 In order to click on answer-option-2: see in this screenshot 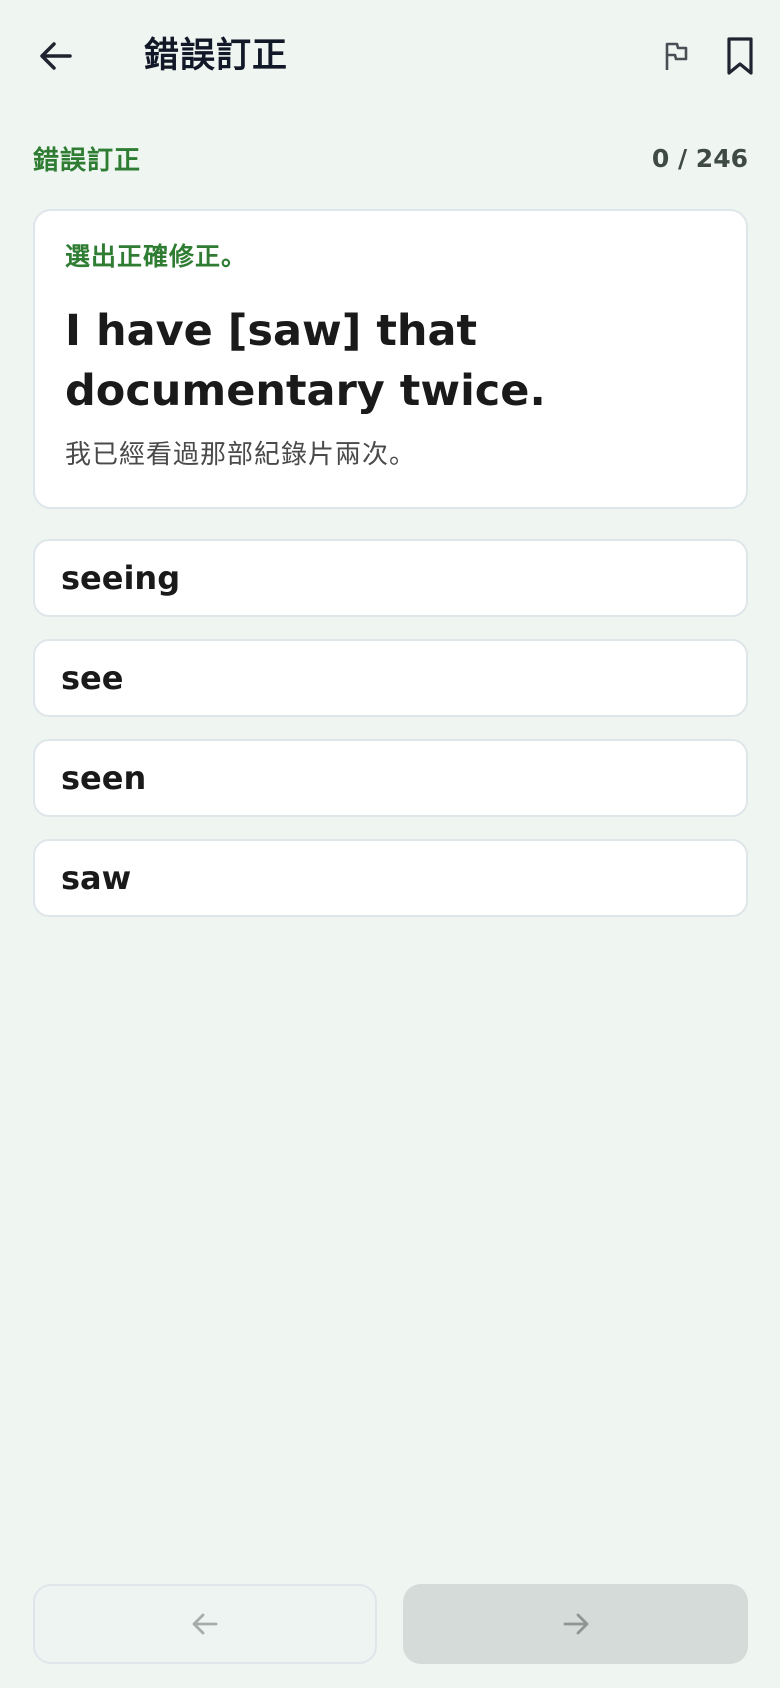, I will do `click(390, 678)`.